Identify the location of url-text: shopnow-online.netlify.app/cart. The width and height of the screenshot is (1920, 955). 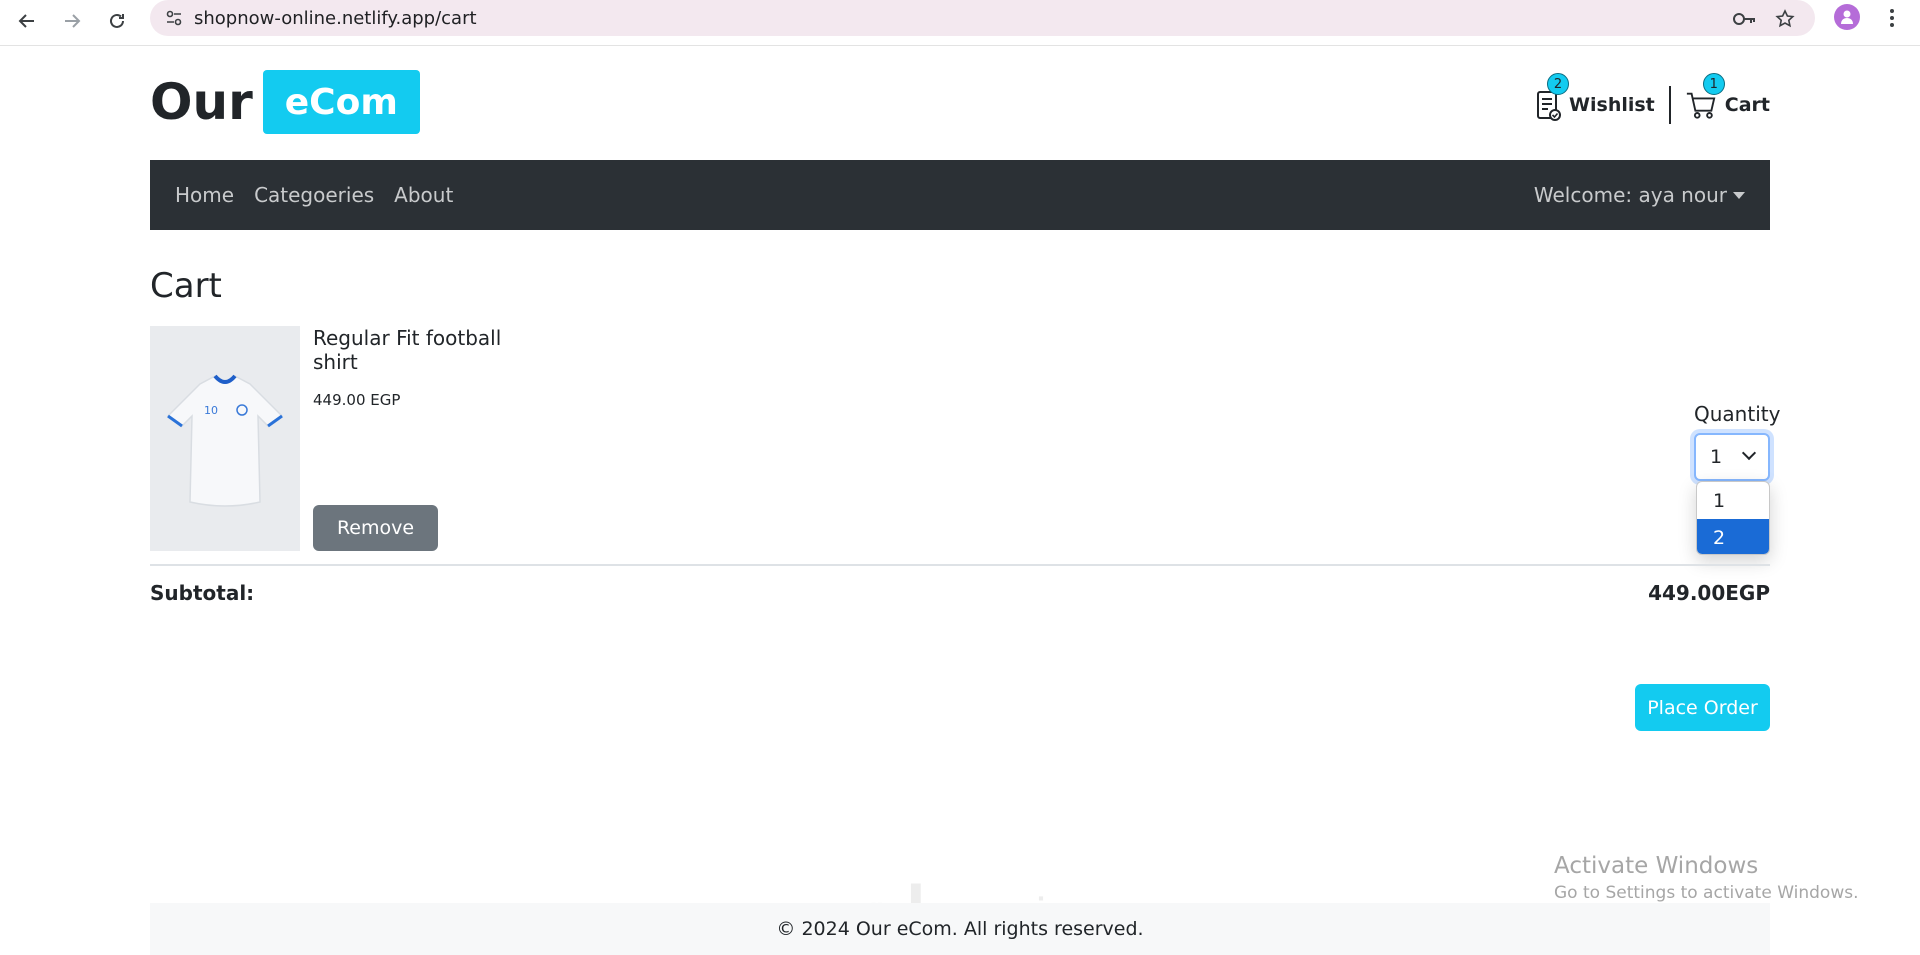
(335, 18).